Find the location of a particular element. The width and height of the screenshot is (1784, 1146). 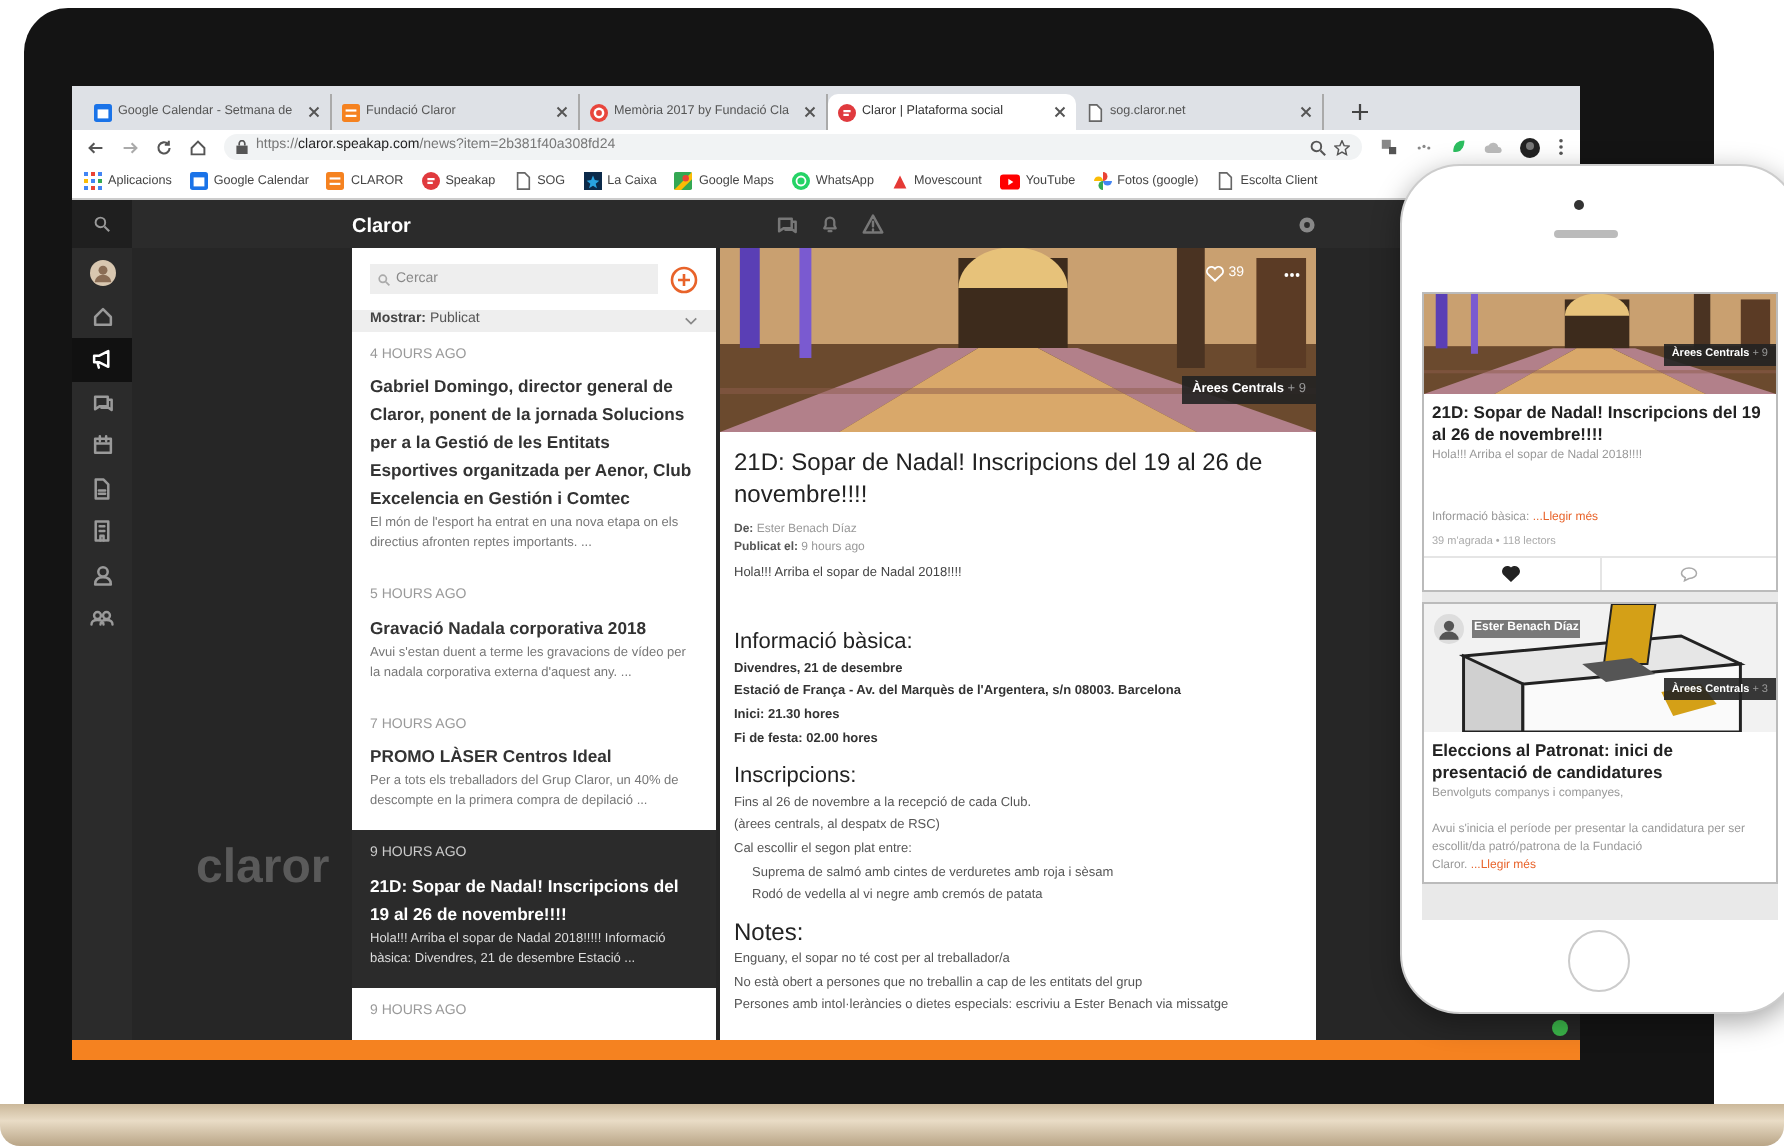

settings-icon is located at coordinates (1307, 224).